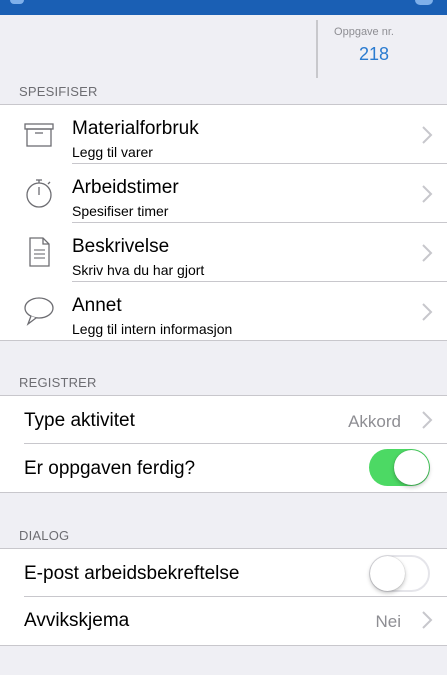 This screenshot has width=447, height=675. What do you see at coordinates (223, 468) in the screenshot?
I see `task-done-row: Er oppgaven ferdig?` at bounding box center [223, 468].